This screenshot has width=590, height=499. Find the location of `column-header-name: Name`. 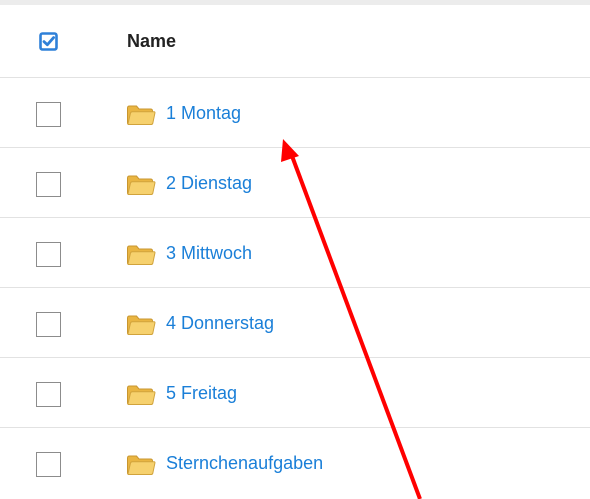

column-header-name: Name is located at coordinates (151, 41).